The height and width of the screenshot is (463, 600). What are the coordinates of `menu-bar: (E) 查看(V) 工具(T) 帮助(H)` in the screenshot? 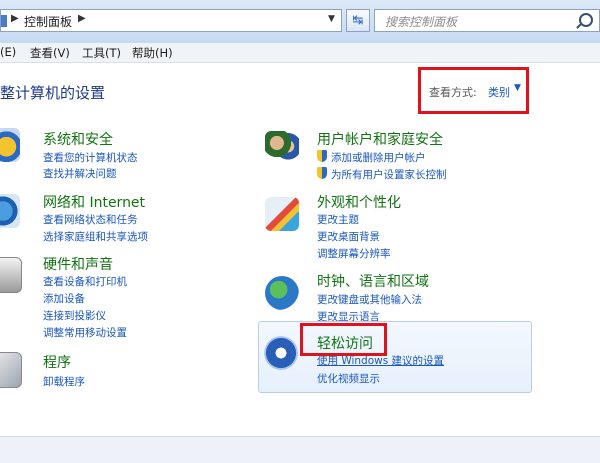 It's located at (300, 53).